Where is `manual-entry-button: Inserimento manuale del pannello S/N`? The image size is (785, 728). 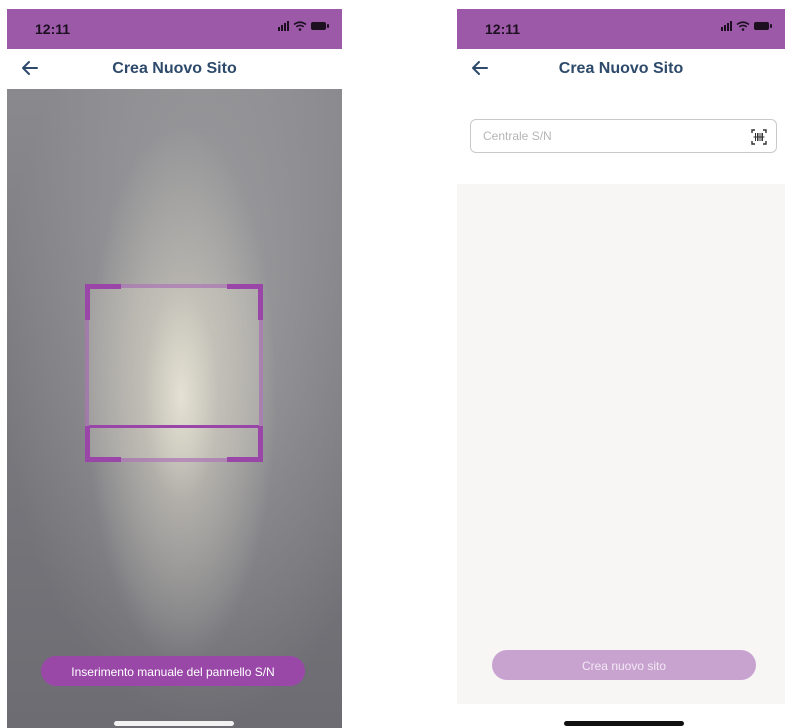 manual-entry-button: Inserimento manuale del pannello S/N is located at coordinates (173, 671).